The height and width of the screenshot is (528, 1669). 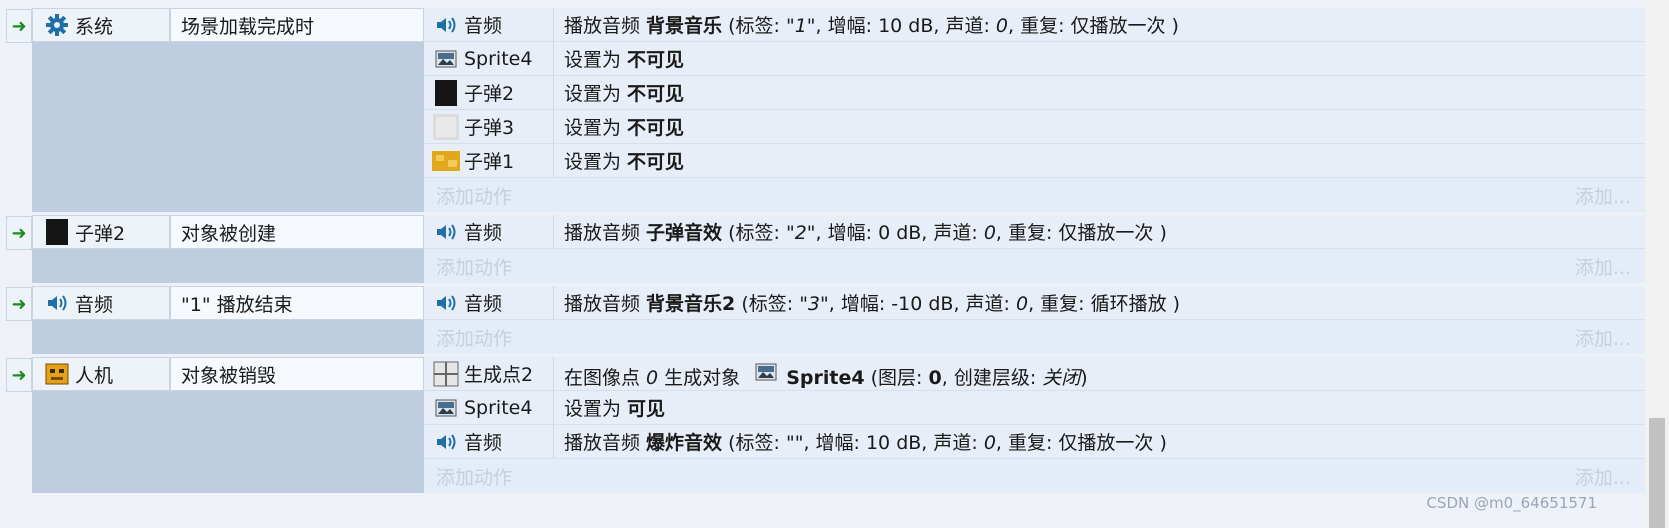 What do you see at coordinates (684, 443) in the screenshot?
I see `action-param-bold: 爆炸音效` at bounding box center [684, 443].